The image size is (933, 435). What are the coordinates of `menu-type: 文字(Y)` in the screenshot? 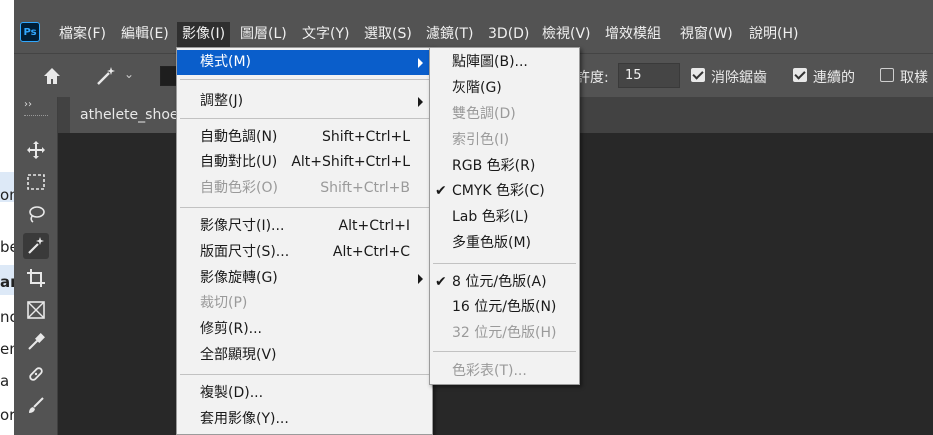 It's located at (325, 34).